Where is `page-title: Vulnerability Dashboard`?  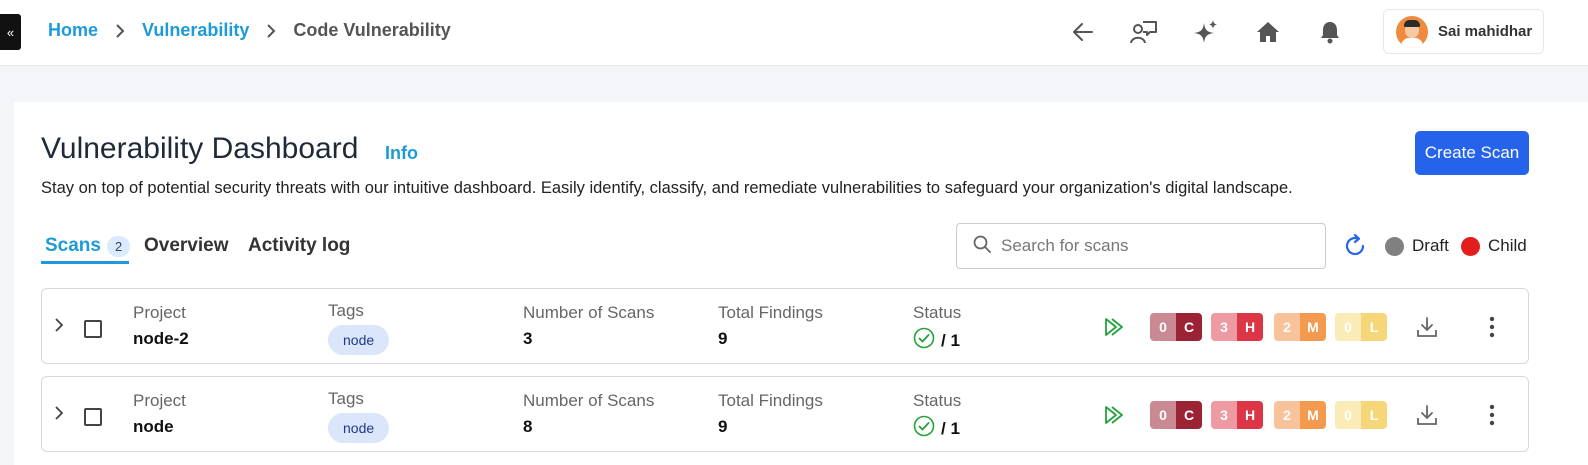 page-title: Vulnerability Dashboard is located at coordinates (200, 148).